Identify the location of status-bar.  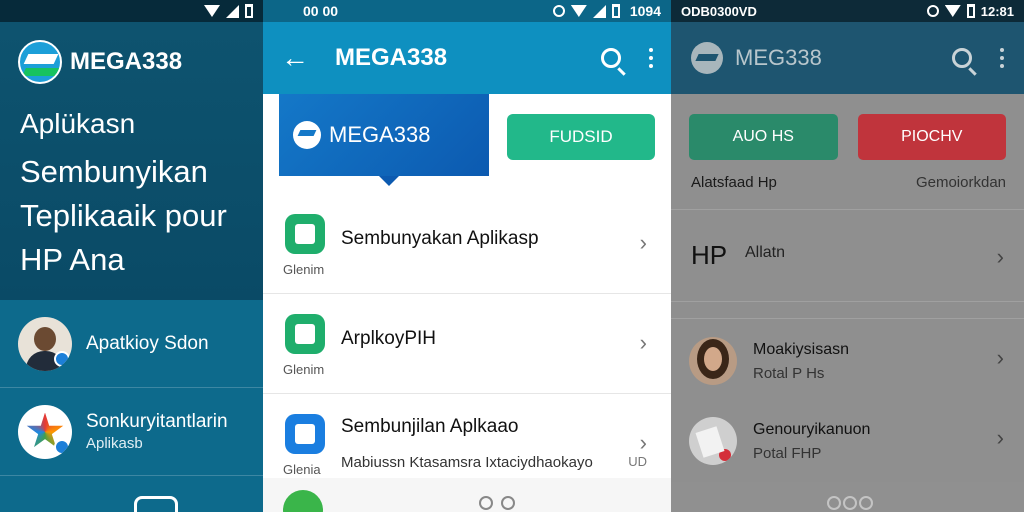
(131, 11).